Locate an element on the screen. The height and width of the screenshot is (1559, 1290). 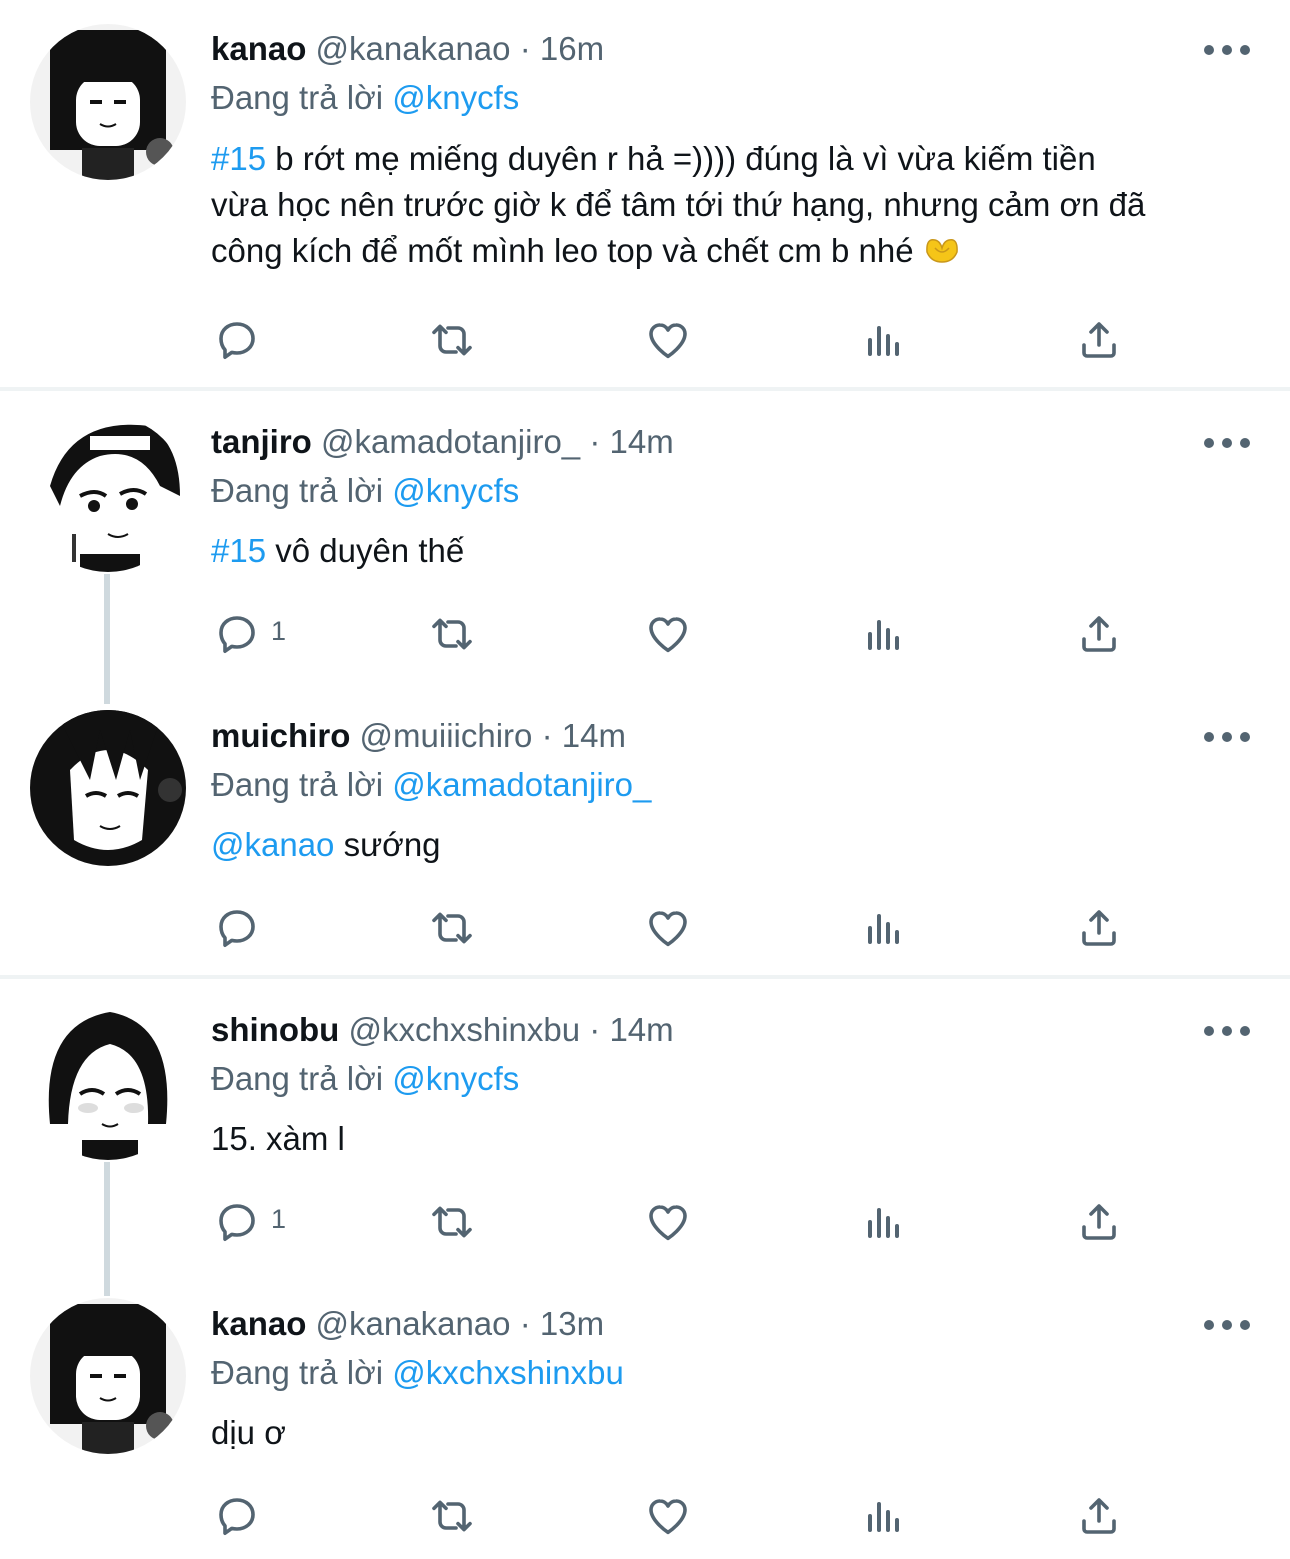
tweet-text-line: 15. xàm l is located at coordinates (278, 1138).